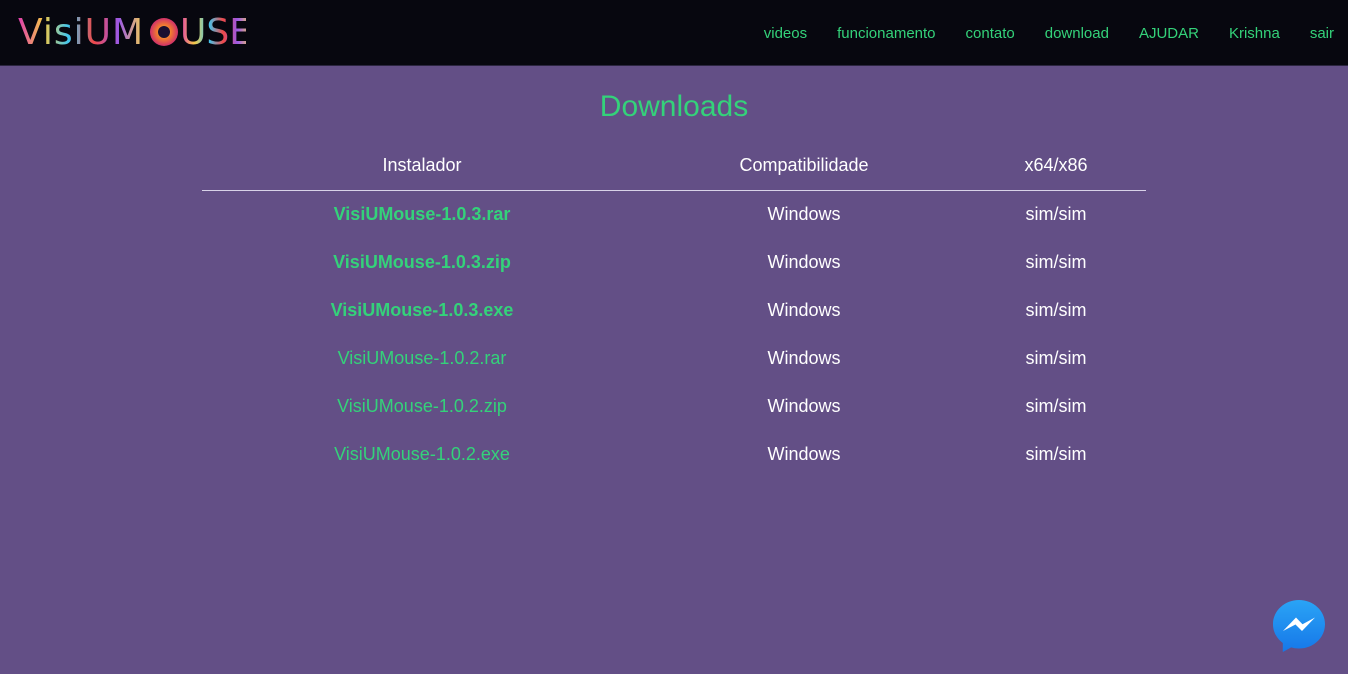 Image resolution: width=1348 pixels, height=674 pixels. I want to click on download-link: VisiUMouse-1.0.3.exe, so click(422, 310).